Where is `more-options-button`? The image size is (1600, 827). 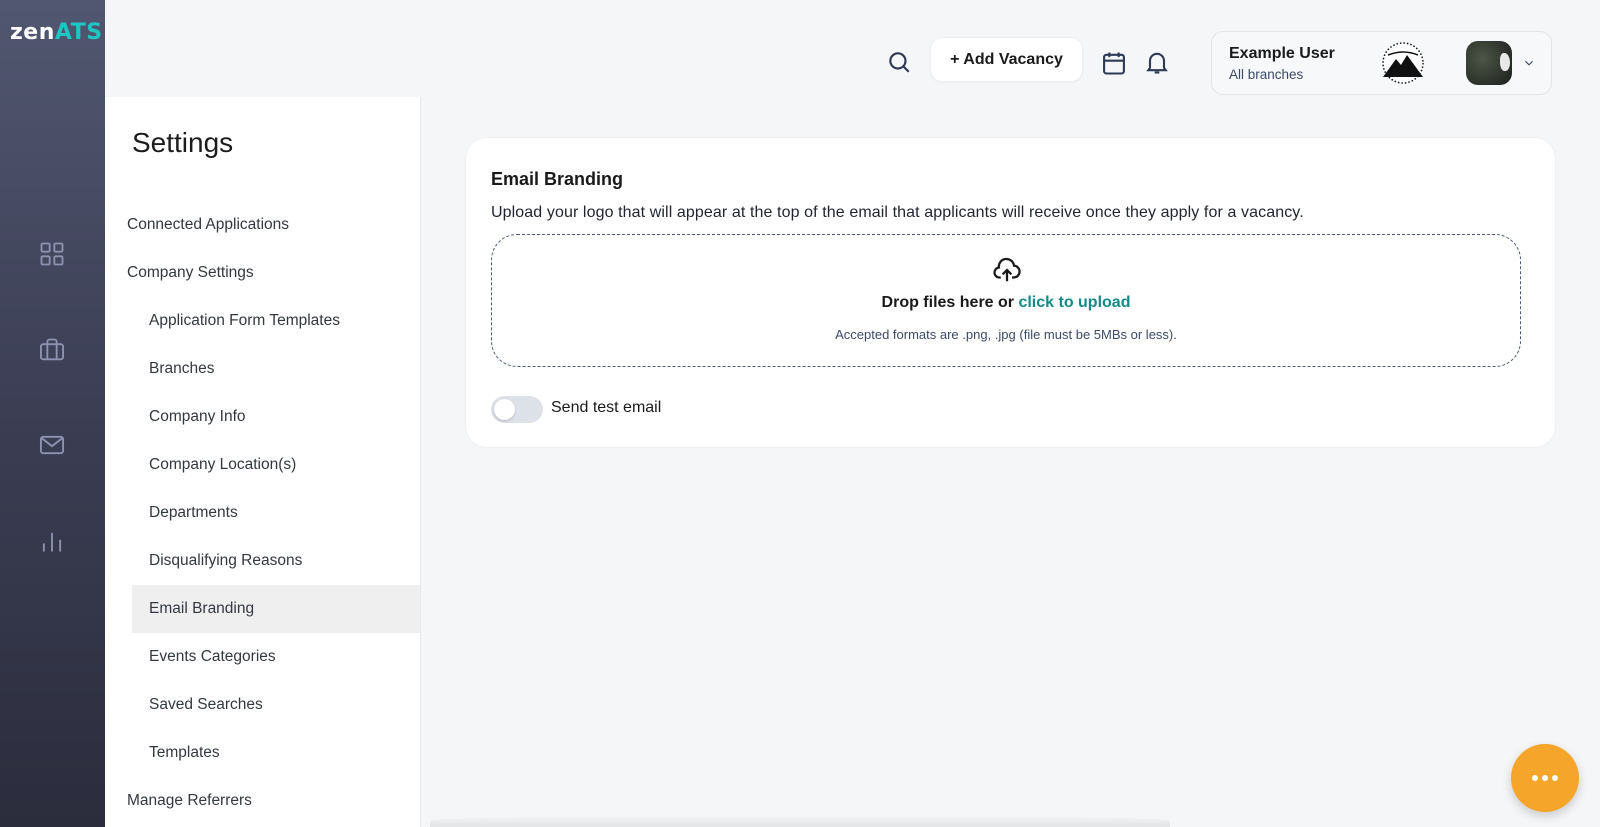 more-options-button is located at coordinates (1545, 778).